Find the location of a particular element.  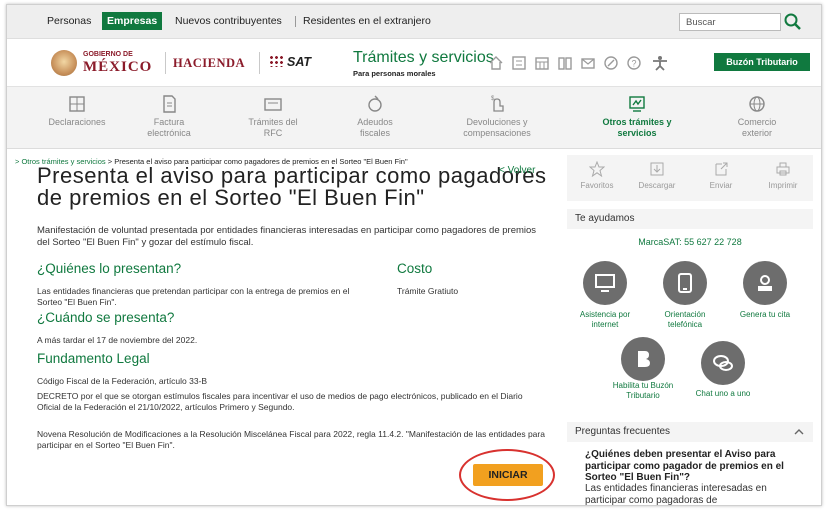

search-icon is located at coordinates (793, 22).